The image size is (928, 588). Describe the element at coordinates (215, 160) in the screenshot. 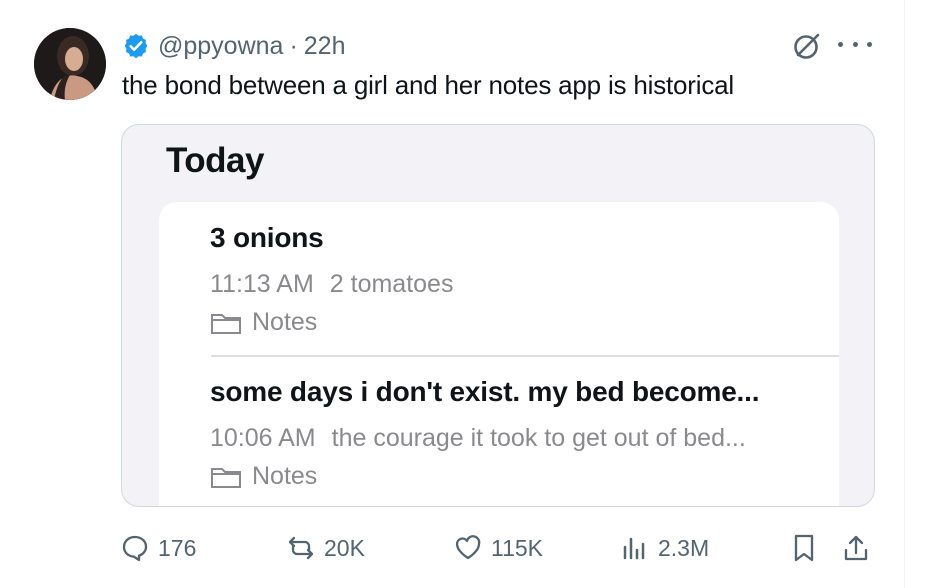

I see `notes-section-title: Today` at that location.